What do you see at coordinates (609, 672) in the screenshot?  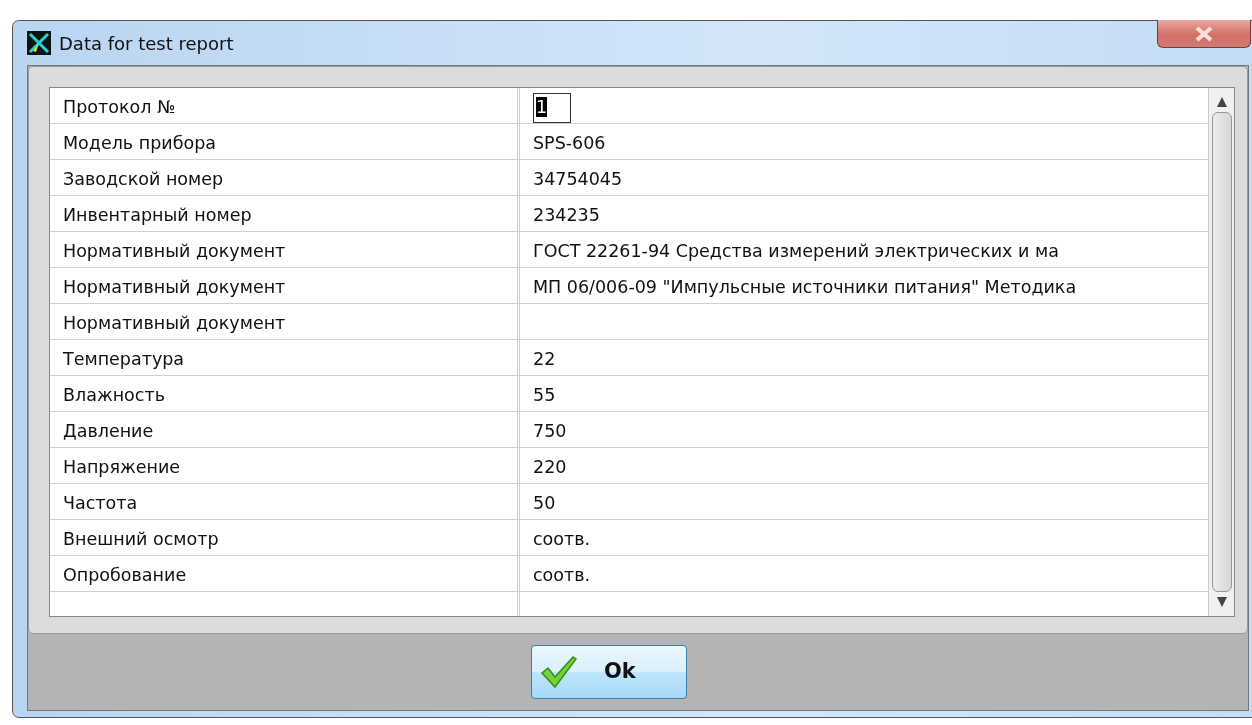 I see `ok-button: Ok` at bounding box center [609, 672].